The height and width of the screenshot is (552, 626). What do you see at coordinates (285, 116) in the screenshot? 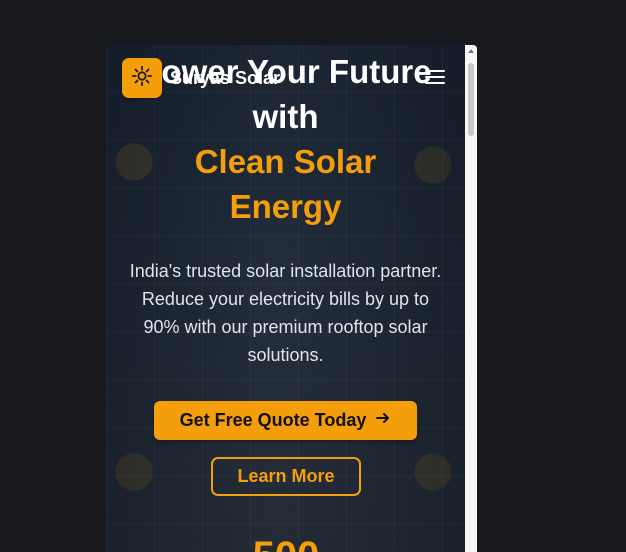
I see `hero-title-line-2: with` at bounding box center [285, 116].